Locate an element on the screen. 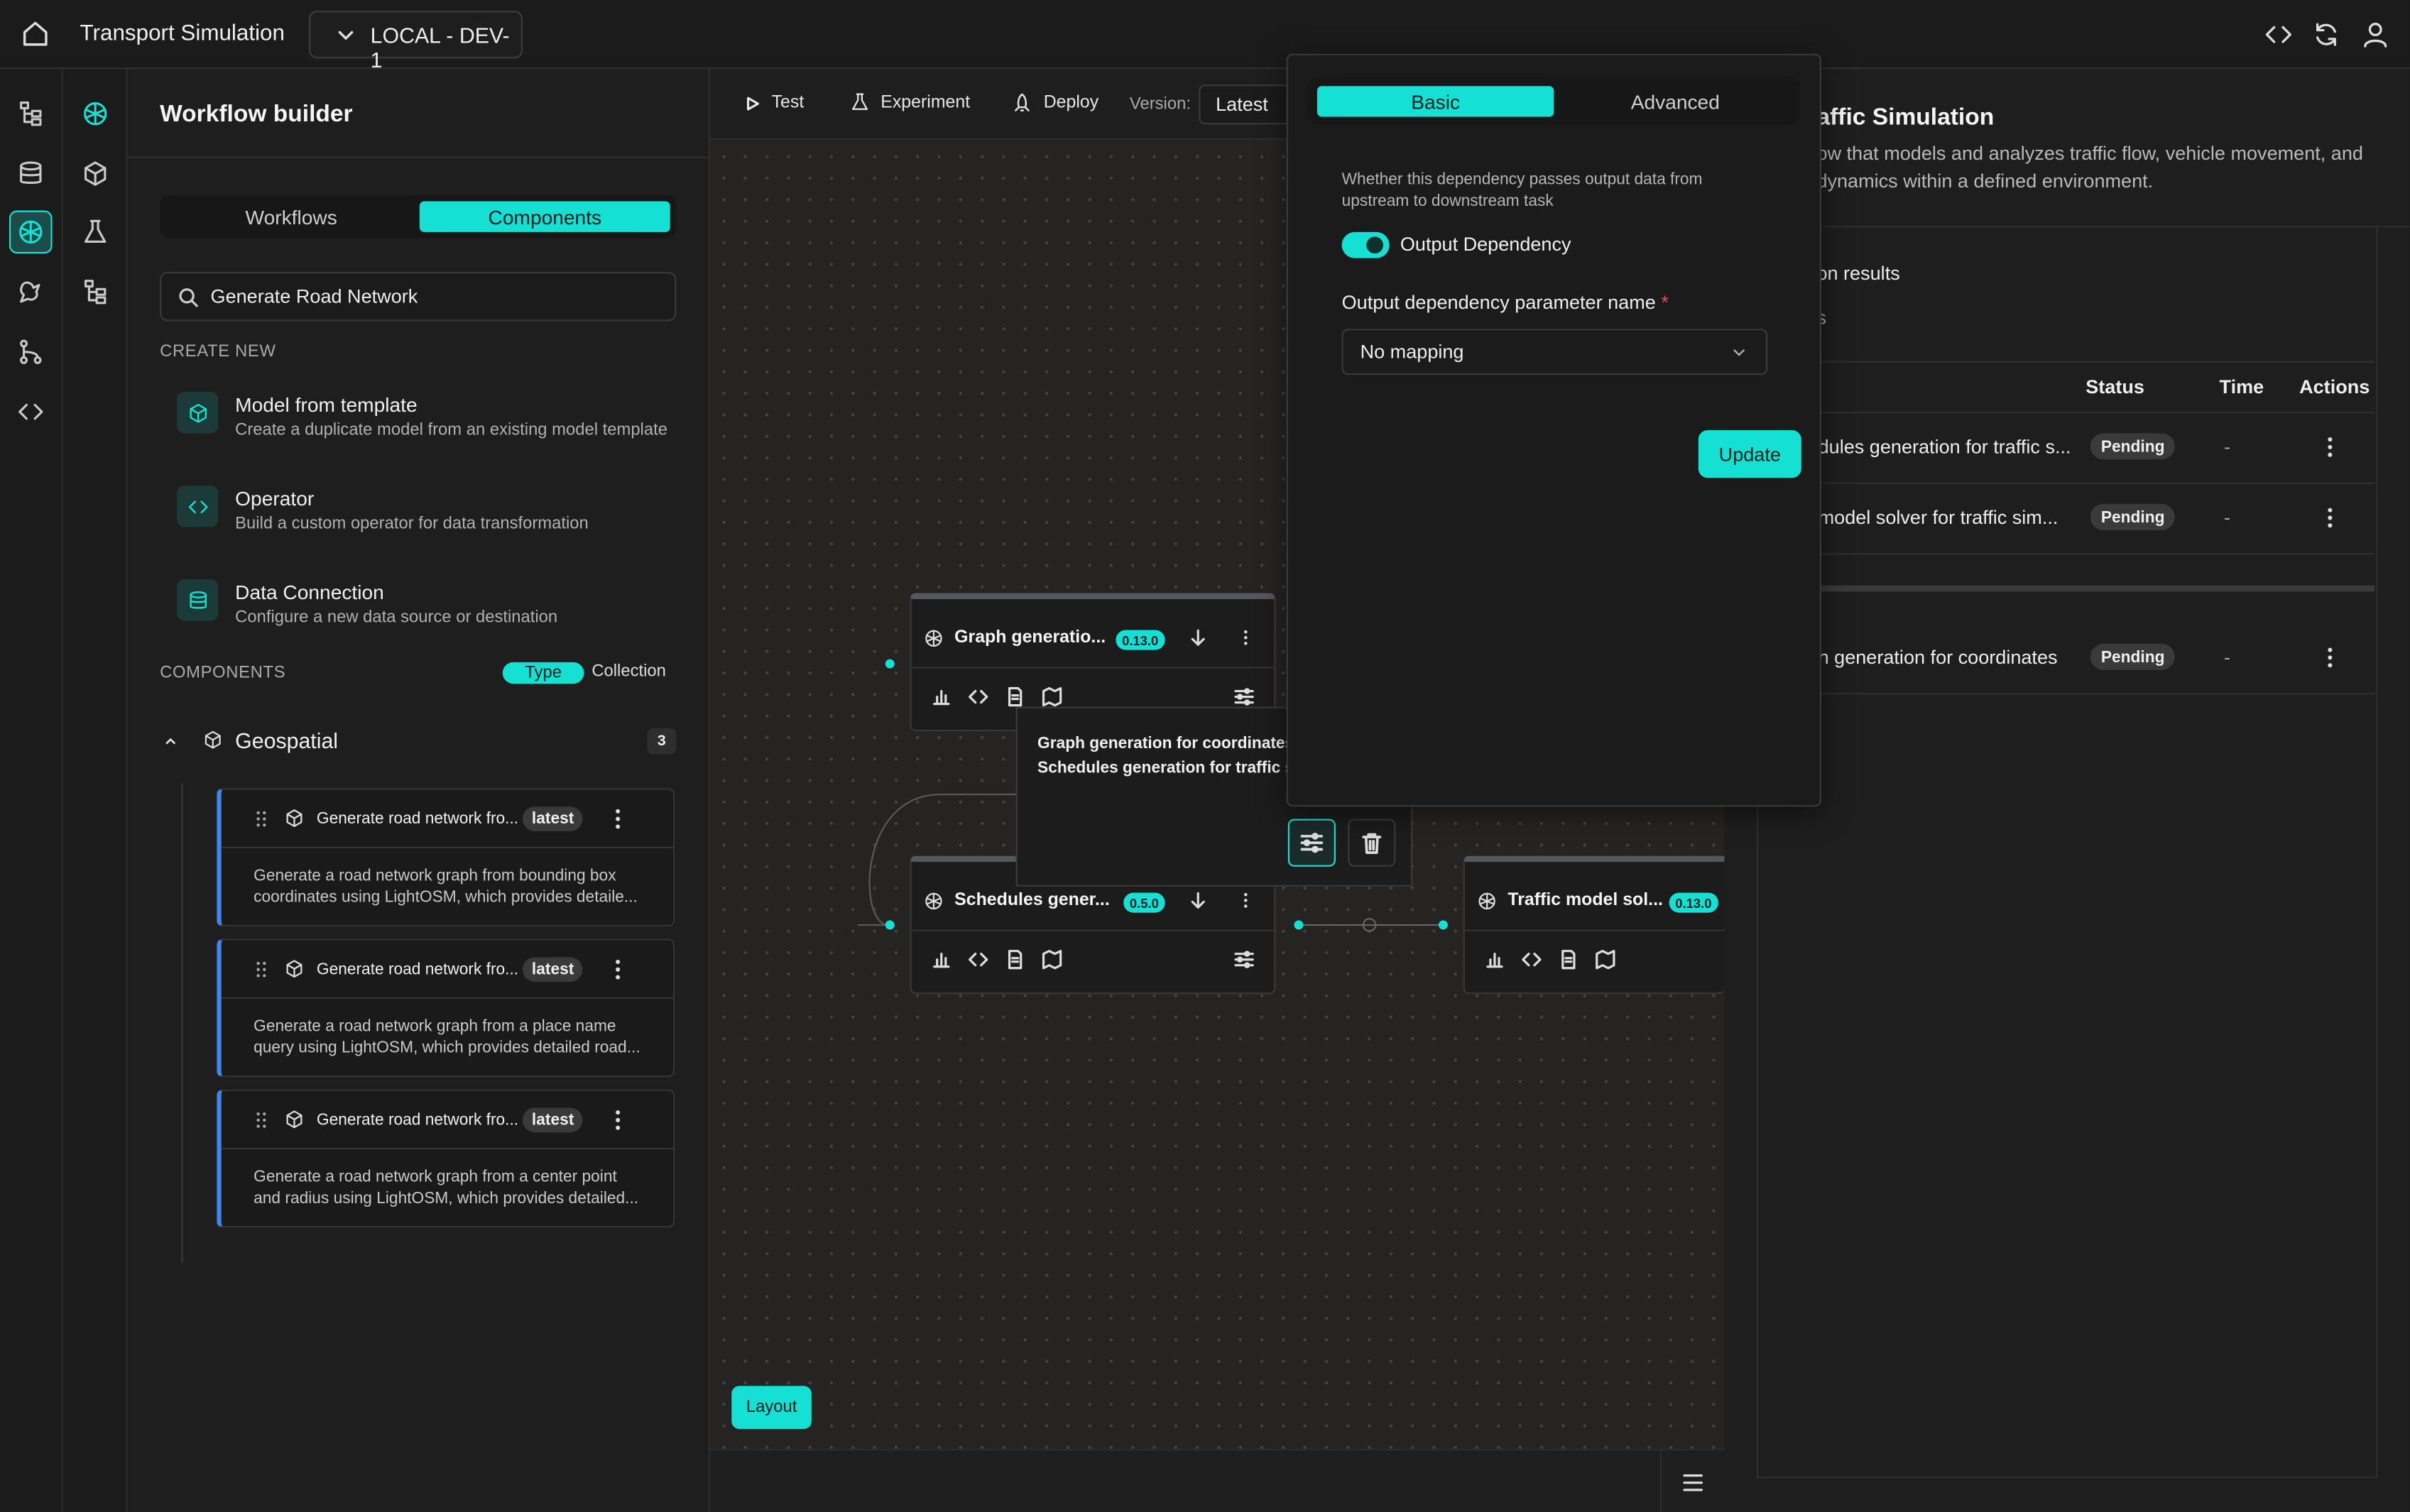  group-by-collection: Collection is located at coordinates (628, 672).